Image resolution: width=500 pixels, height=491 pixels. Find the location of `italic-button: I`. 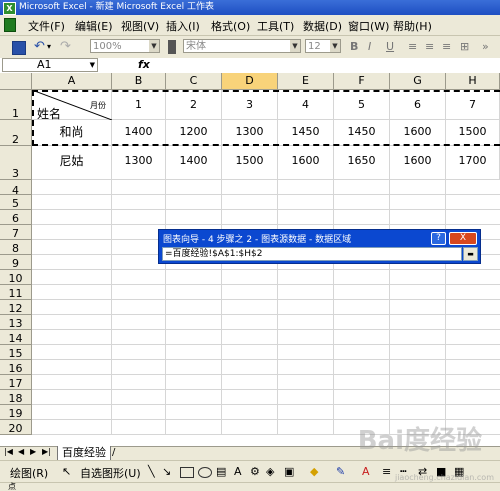

italic-button: I is located at coordinates (369, 46).